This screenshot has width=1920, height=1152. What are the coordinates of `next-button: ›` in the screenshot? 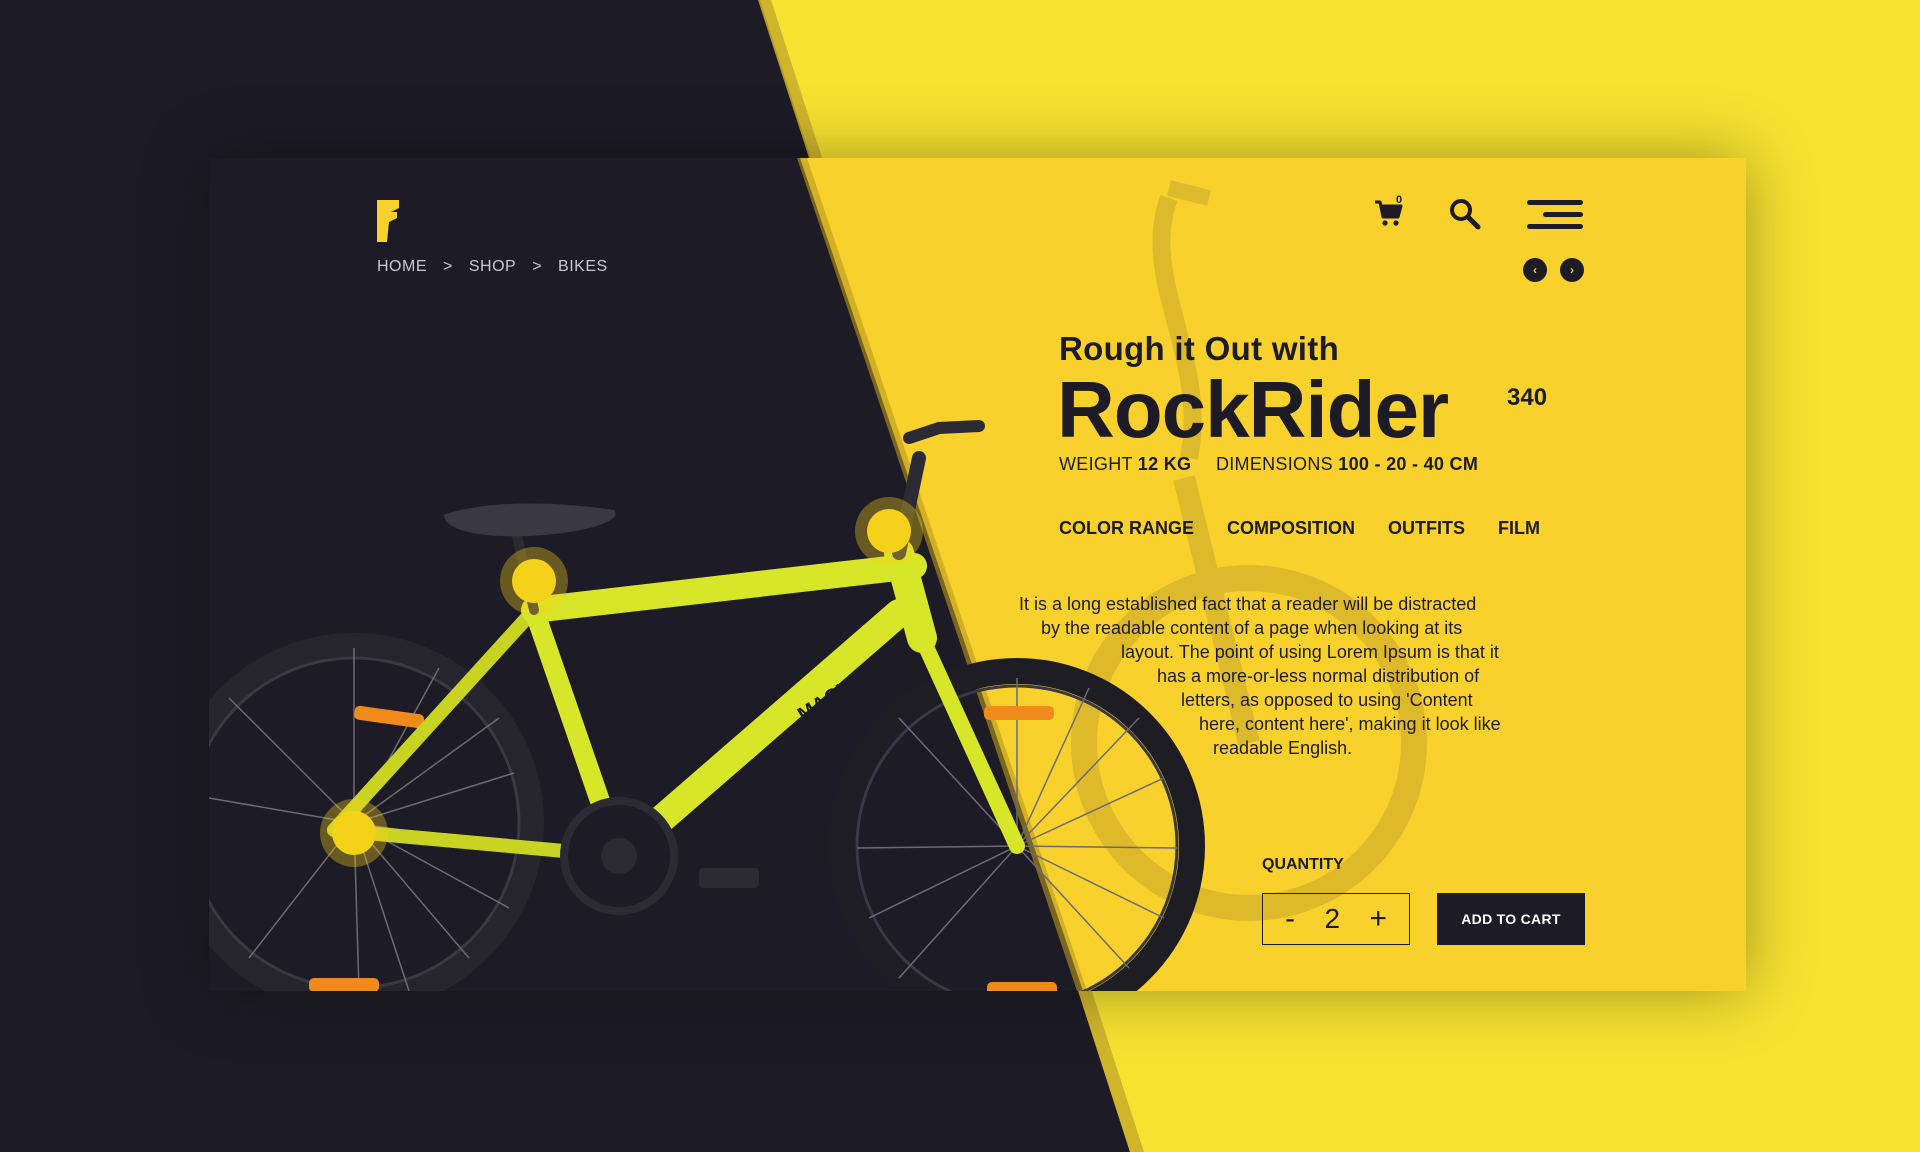 It's located at (1572, 270).